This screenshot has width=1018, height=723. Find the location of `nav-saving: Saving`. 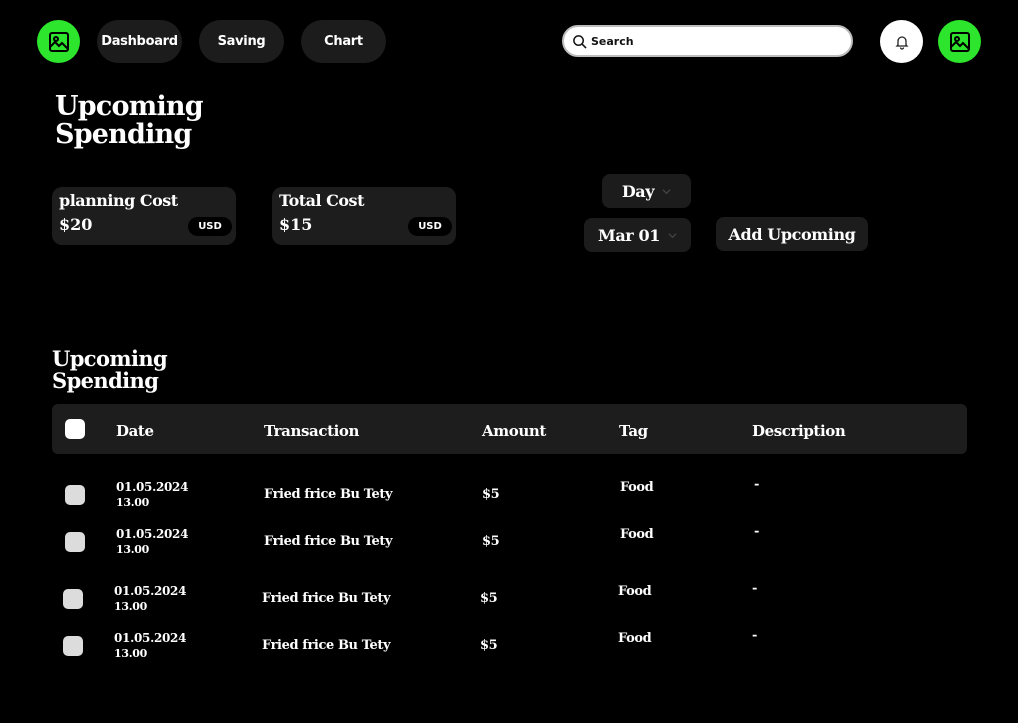

nav-saving: Saving is located at coordinates (241, 41).